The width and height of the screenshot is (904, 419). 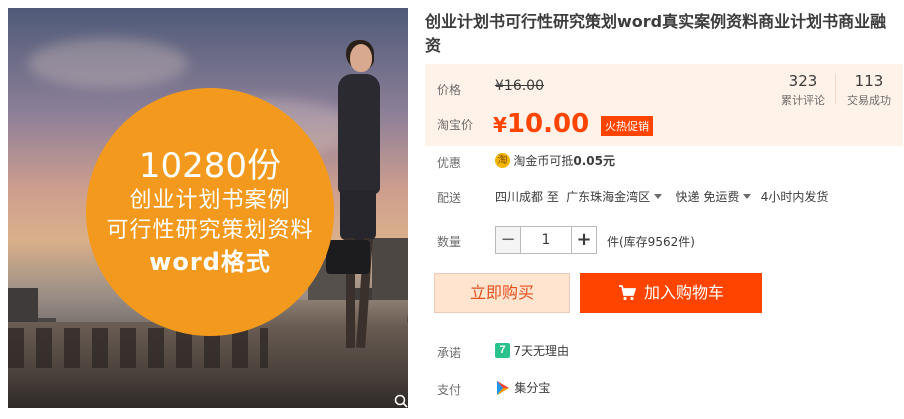 What do you see at coordinates (627, 293) in the screenshot?
I see `shopping-cart-icon` at bounding box center [627, 293].